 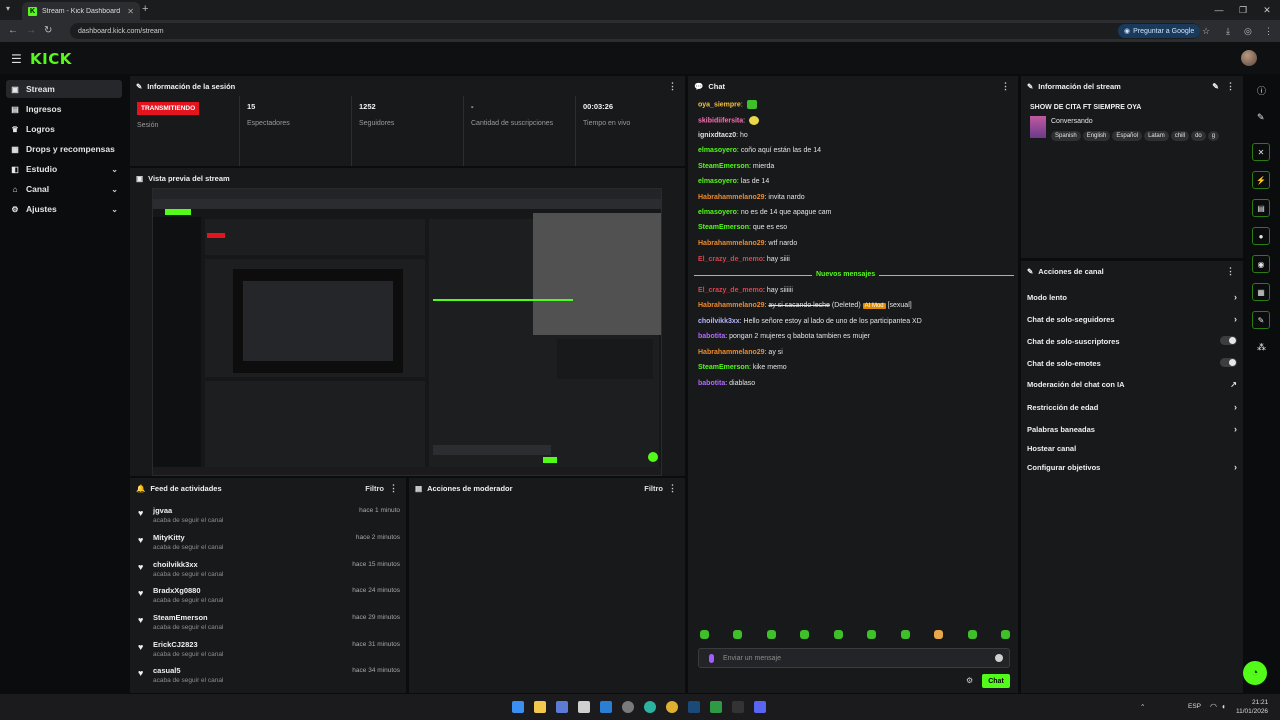 What do you see at coordinates (854, 658) in the screenshot?
I see `chat-input: Enviar un mensaje` at bounding box center [854, 658].